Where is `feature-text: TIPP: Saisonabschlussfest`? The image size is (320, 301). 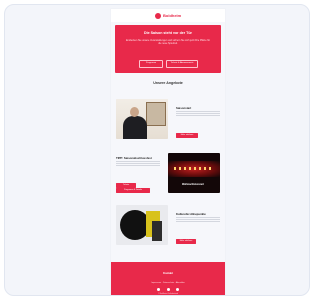
feature-text: TIPP: Saisonabschlussfest is located at coordinates (138, 162).